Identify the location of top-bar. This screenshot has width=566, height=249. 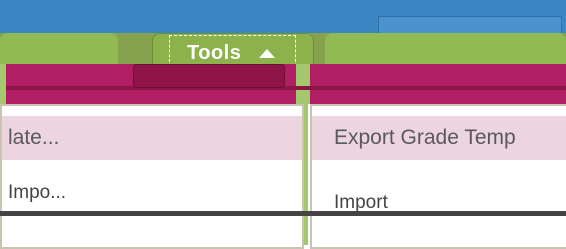
(283, 17).